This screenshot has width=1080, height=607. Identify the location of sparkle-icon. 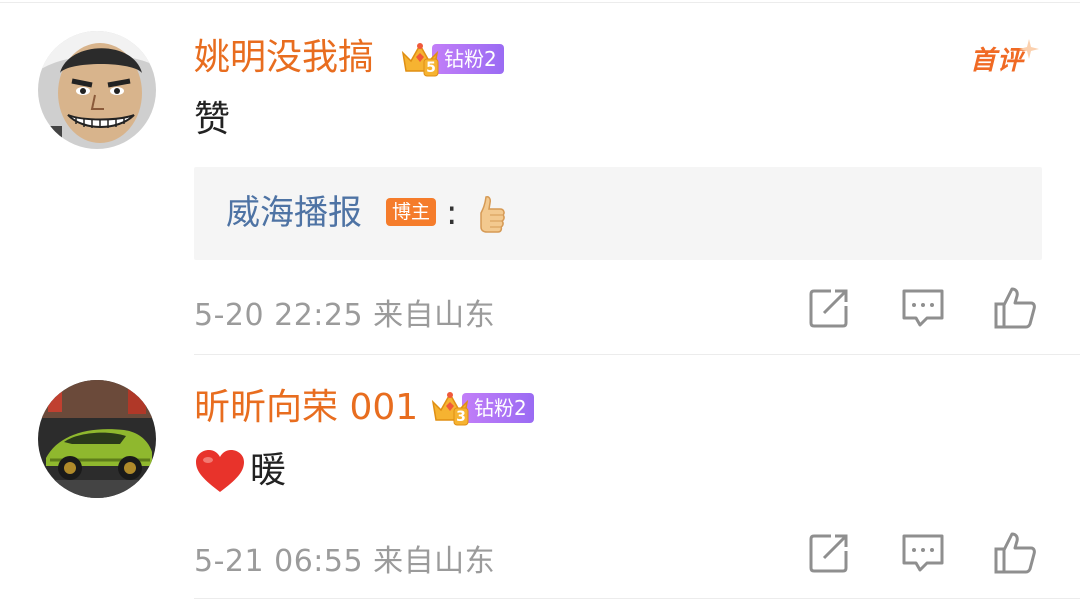
(1029, 49).